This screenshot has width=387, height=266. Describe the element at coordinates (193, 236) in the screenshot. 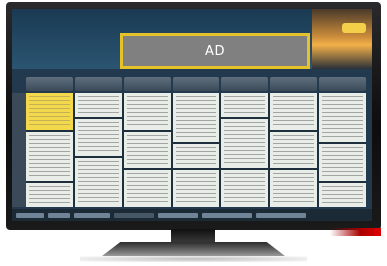

I see `stand-icon` at that location.